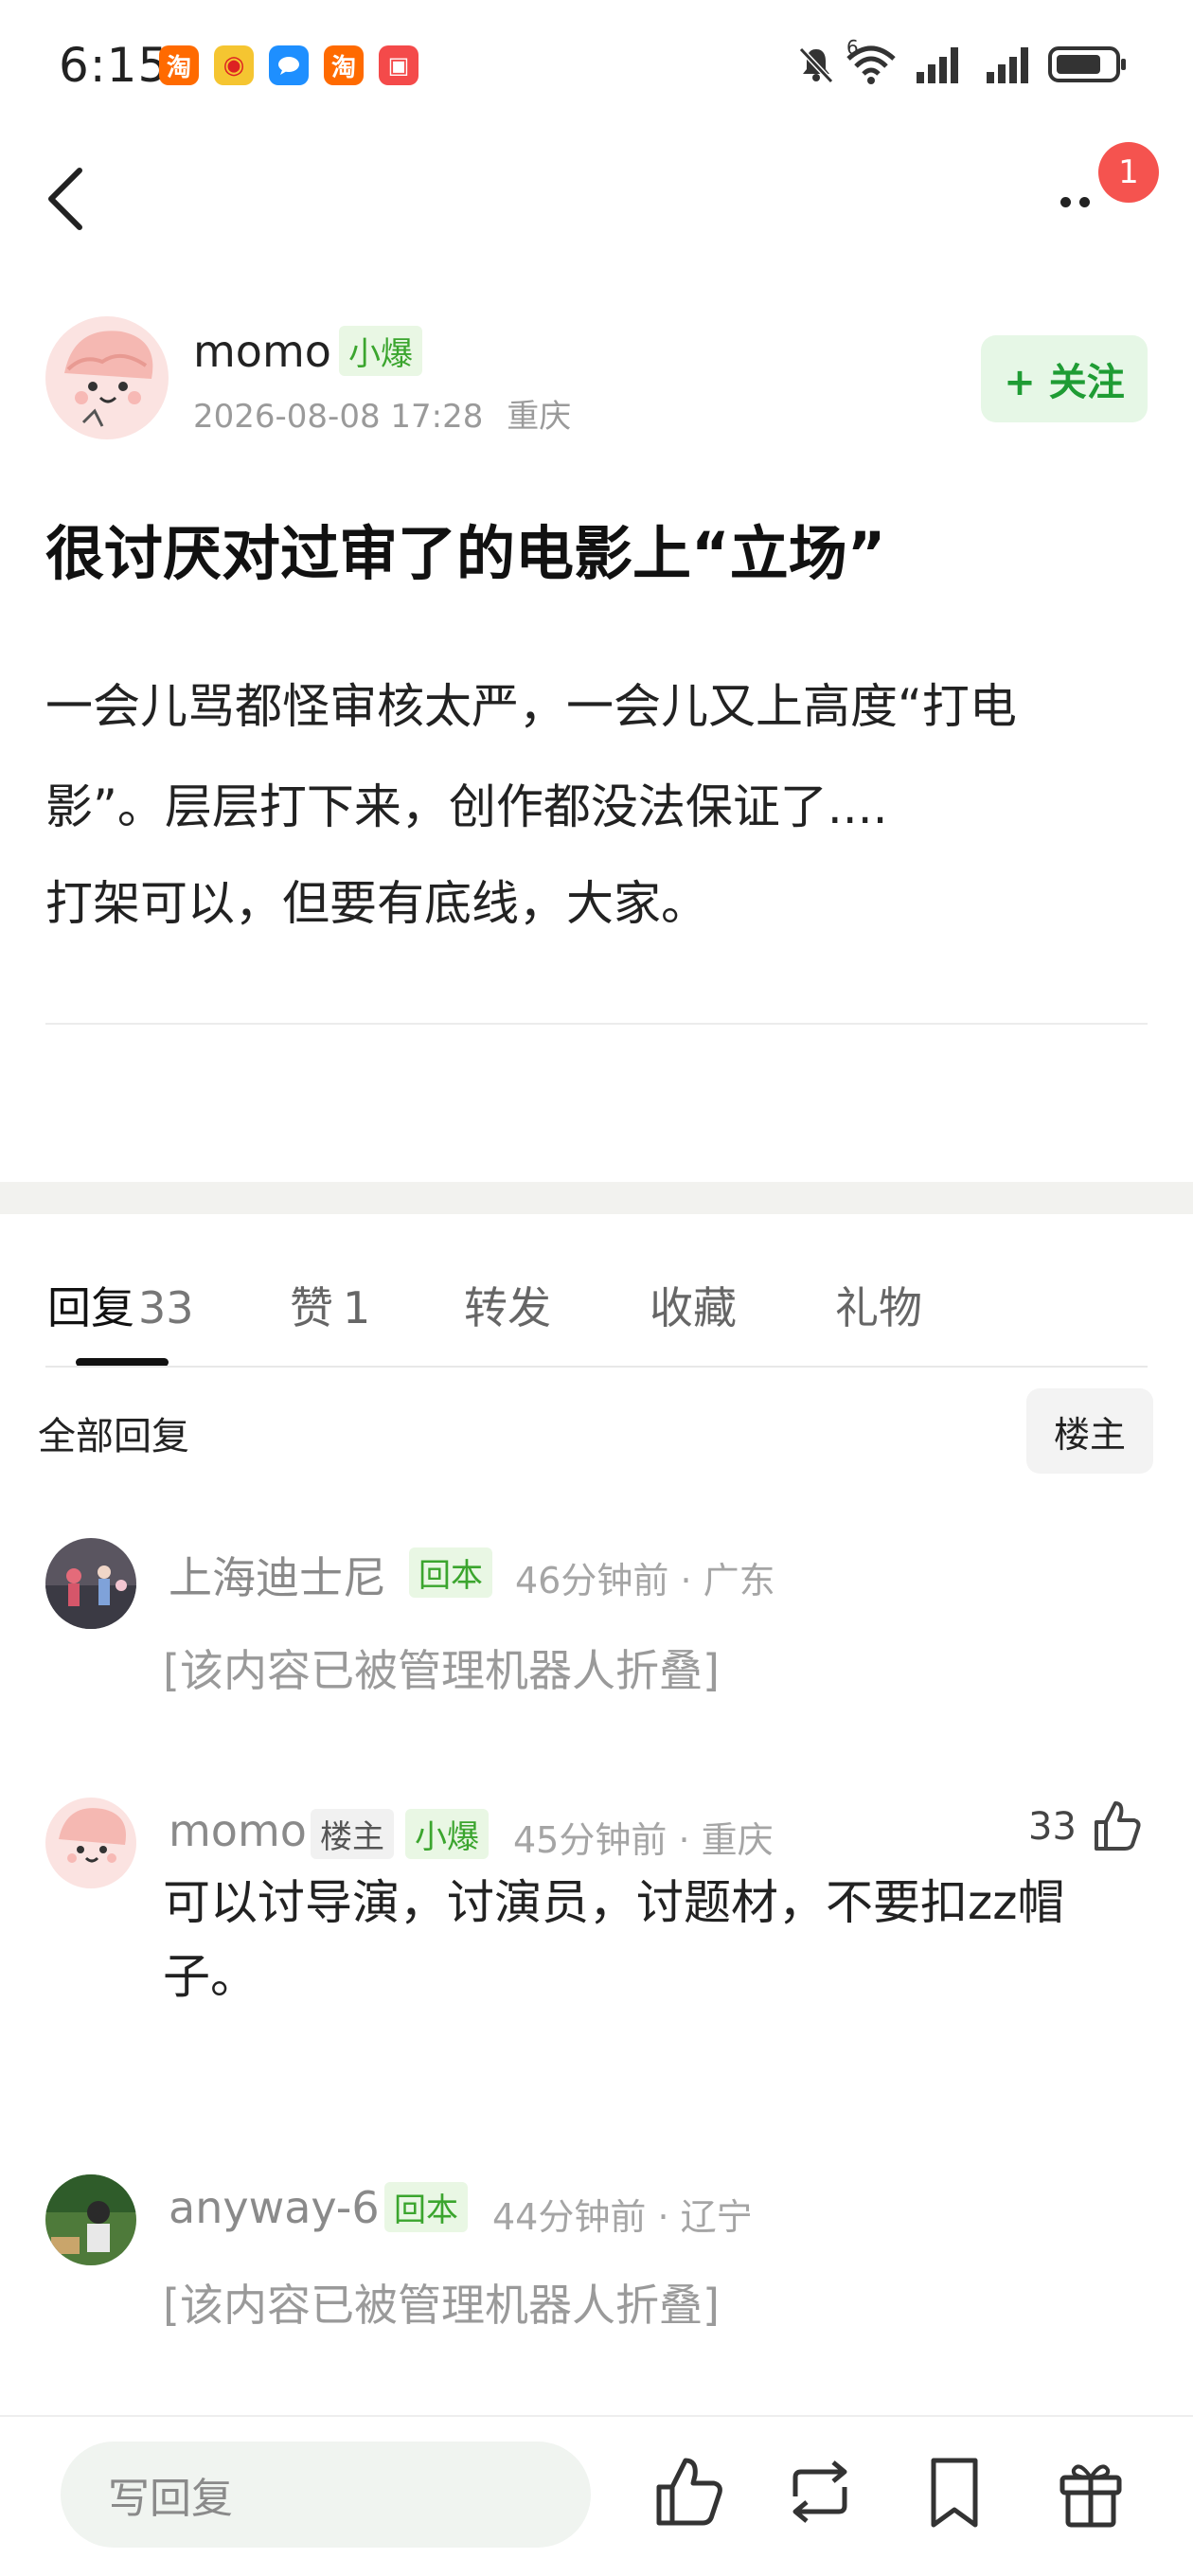  Describe the element at coordinates (107, 377) in the screenshot. I see `author-avatar` at that location.